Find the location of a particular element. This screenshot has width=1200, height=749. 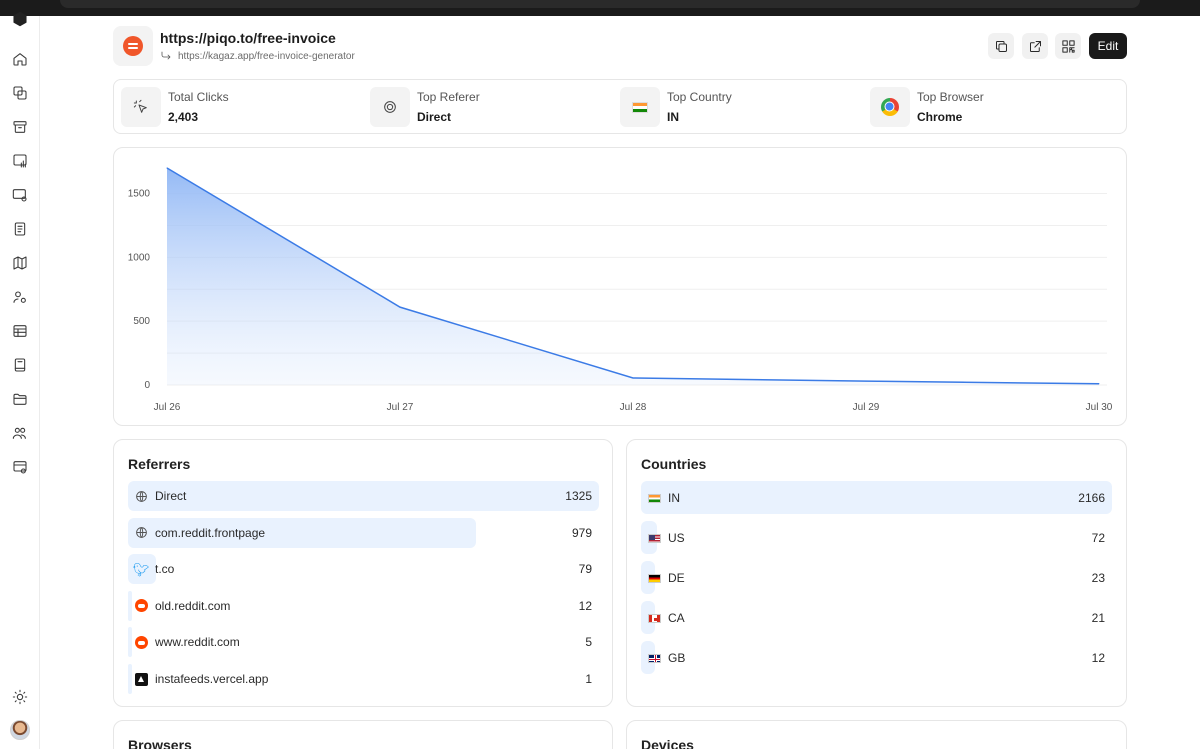

referrer-row: old.reddit.com 12 is located at coordinates (363, 605).